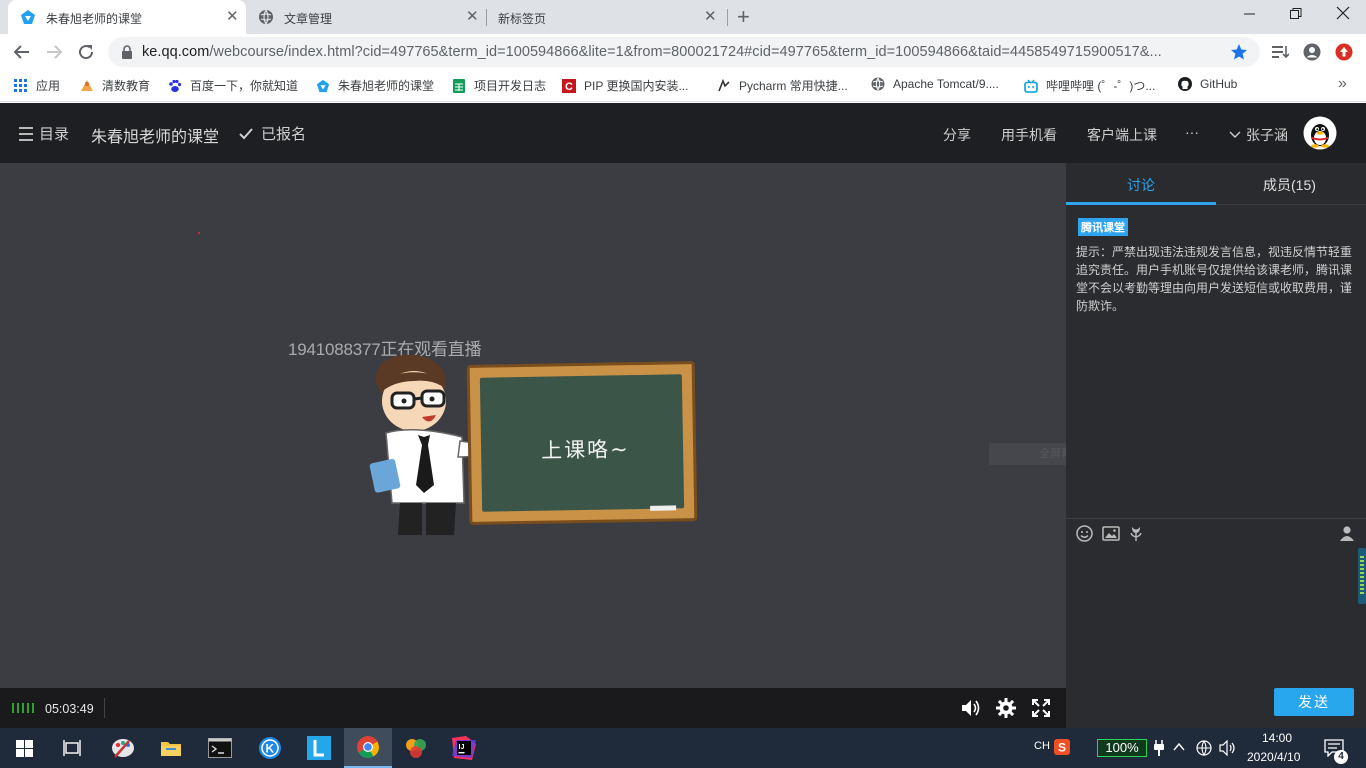 The width and height of the screenshot is (1366, 768). I want to click on sogou-ime-icon: S, so click(1062, 747).